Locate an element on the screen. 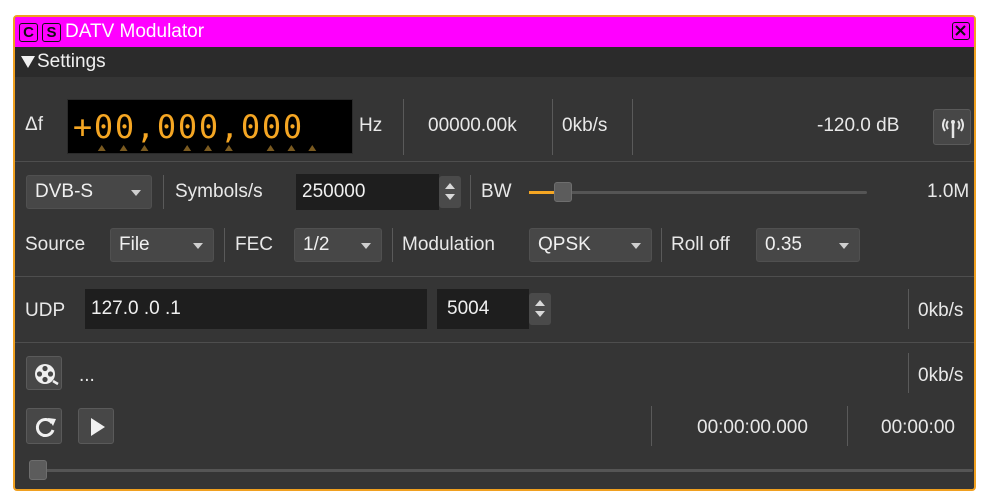  bitrate-readout: 0kb/s is located at coordinates (585, 125).